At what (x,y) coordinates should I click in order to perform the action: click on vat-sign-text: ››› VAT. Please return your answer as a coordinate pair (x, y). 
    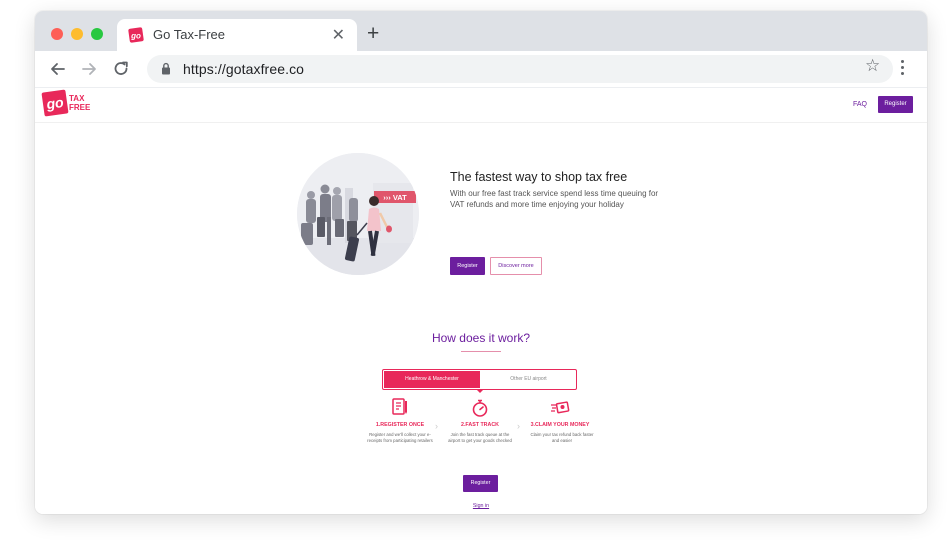
    Looking at the image, I should click on (395, 197).